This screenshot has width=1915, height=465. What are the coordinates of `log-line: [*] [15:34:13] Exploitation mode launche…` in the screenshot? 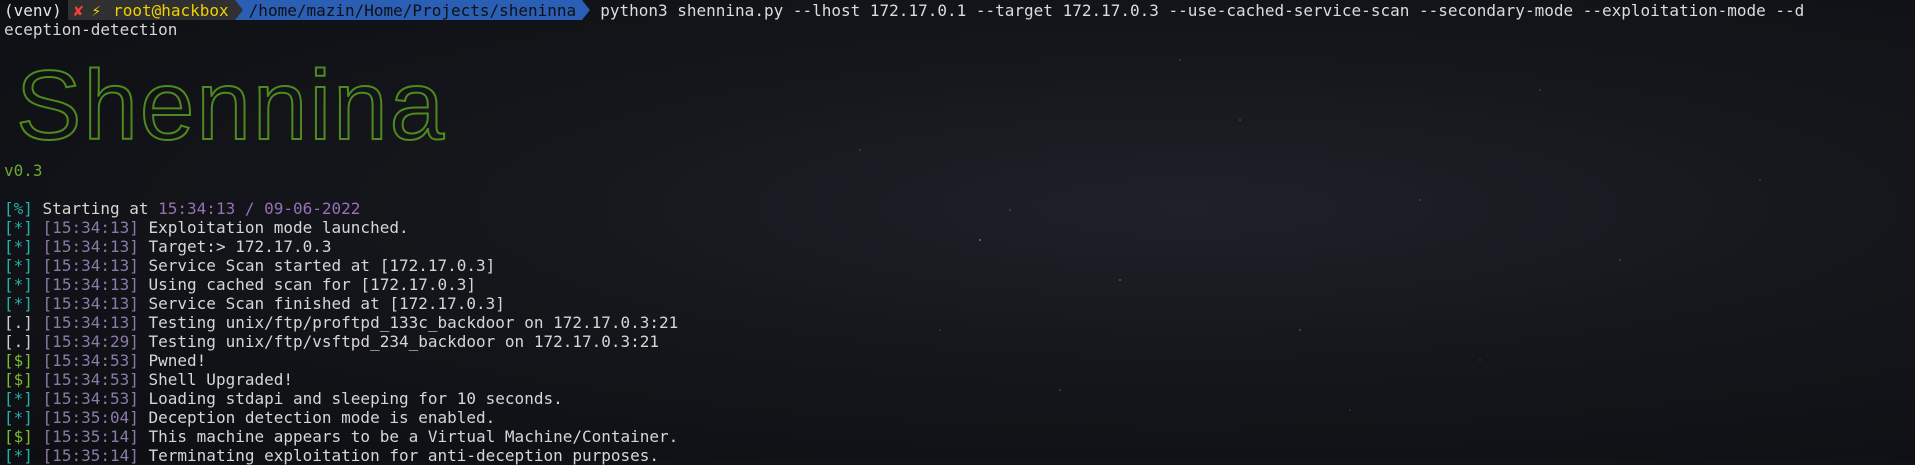 It's located at (959, 227).